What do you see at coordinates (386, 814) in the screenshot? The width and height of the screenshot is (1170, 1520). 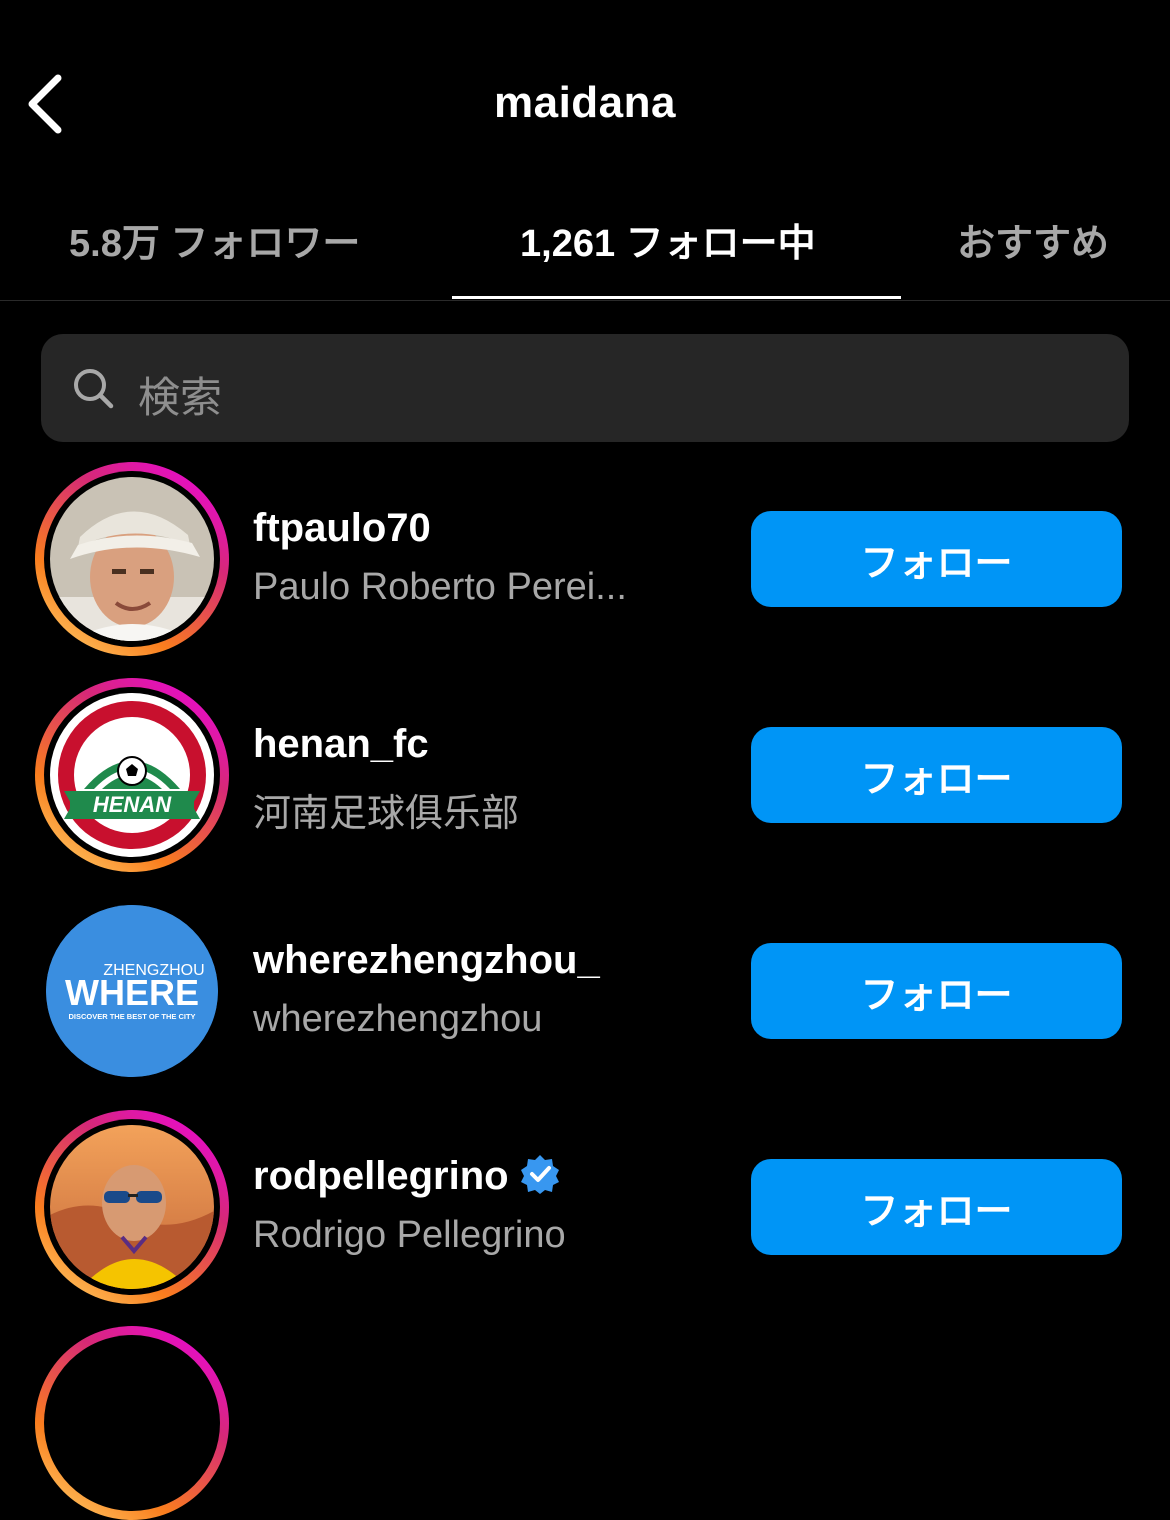 I see `full-name: 河南足球俱乐部` at bounding box center [386, 814].